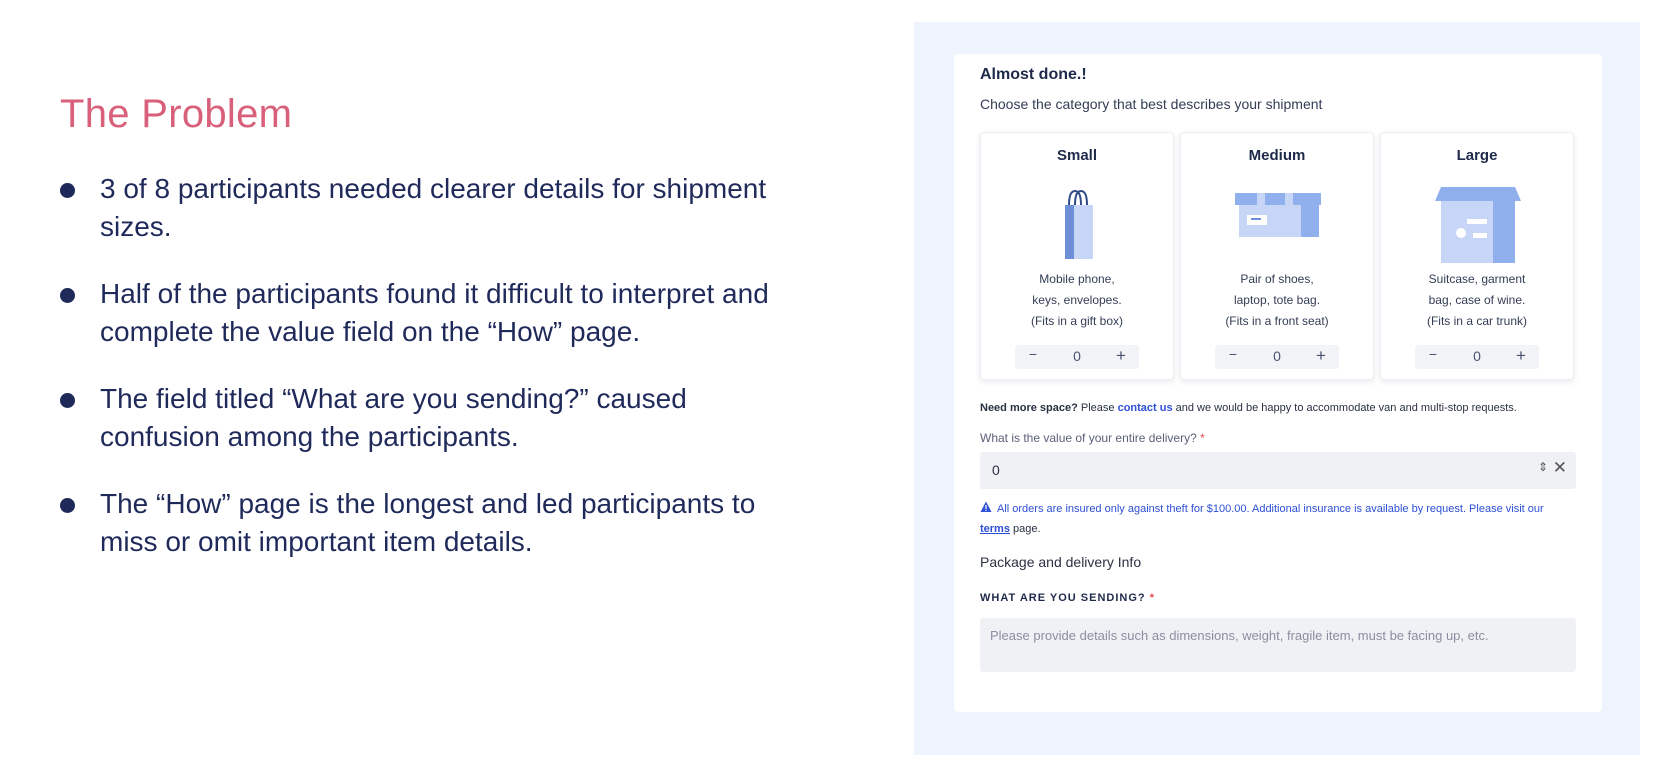 Image resolution: width=1668 pixels, height=780 pixels. Describe the element at coordinates (1077, 321) in the screenshot. I see `size-desc-line: (Fits in a gift box)` at that location.